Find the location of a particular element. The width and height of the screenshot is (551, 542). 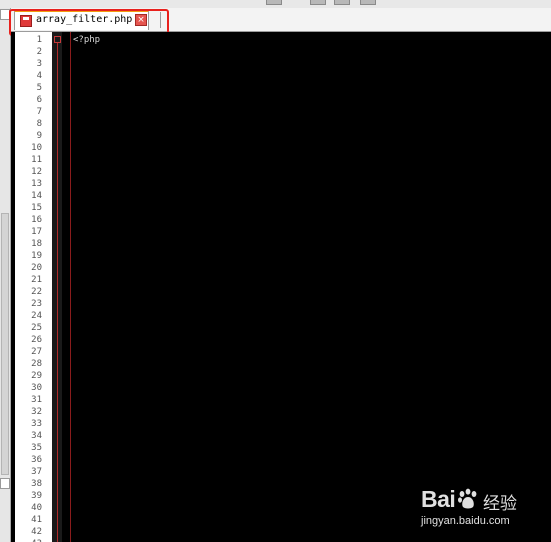

line-number: 16 is located at coordinates (36, 220).